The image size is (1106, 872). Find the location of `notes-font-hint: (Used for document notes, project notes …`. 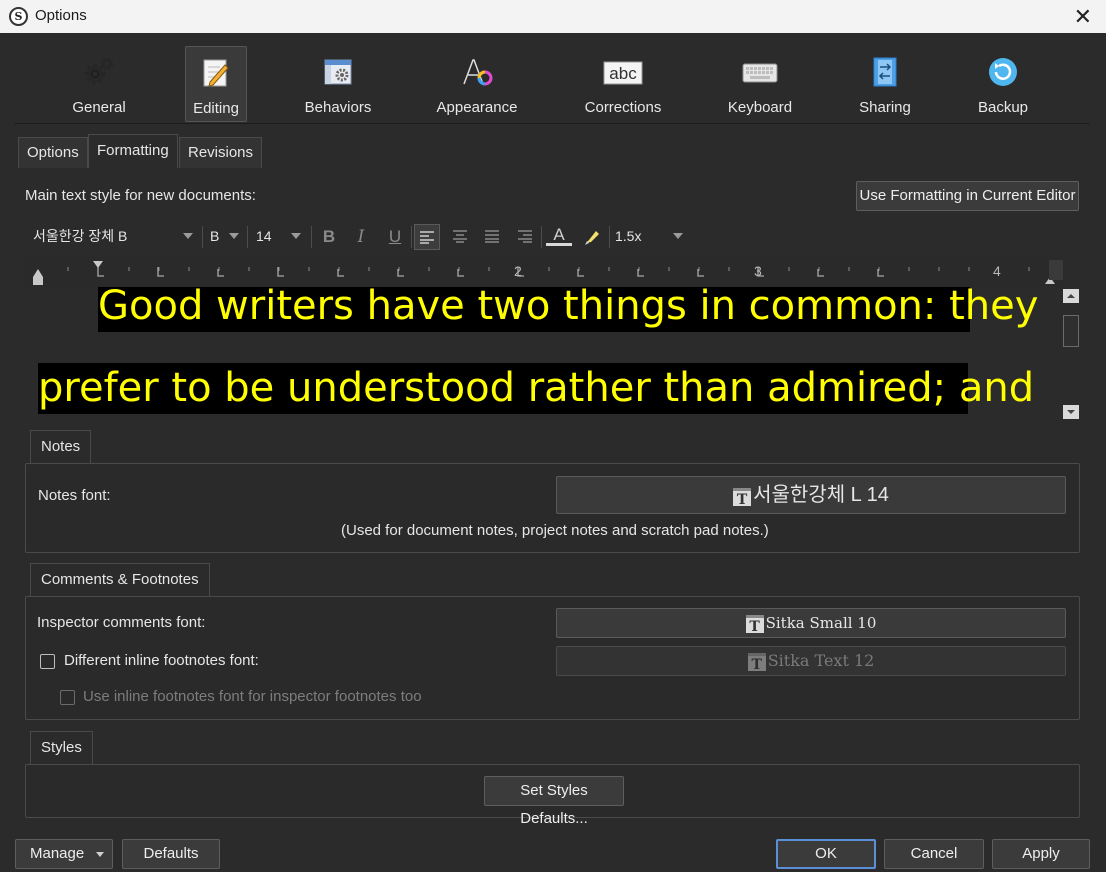

notes-font-hint: (Used for document notes, project notes … is located at coordinates (555, 530).